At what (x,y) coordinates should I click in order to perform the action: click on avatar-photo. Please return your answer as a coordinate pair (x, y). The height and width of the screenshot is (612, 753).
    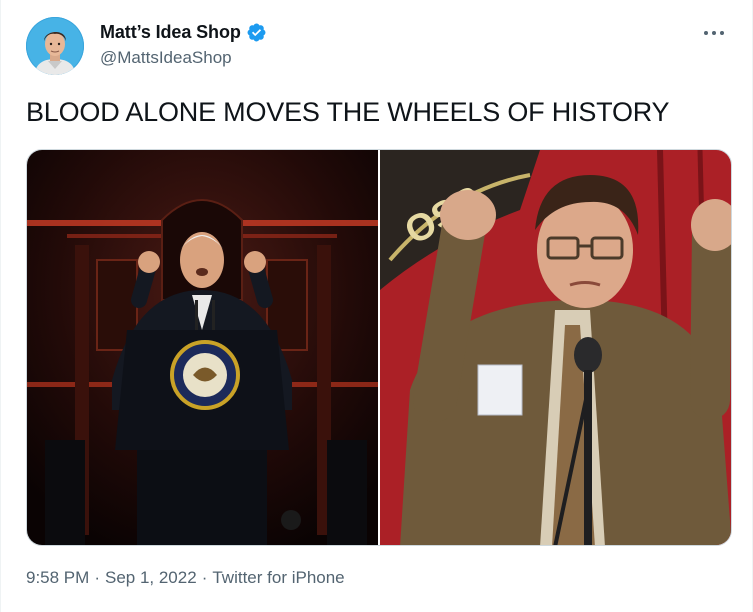
    Looking at the image, I should click on (55, 46).